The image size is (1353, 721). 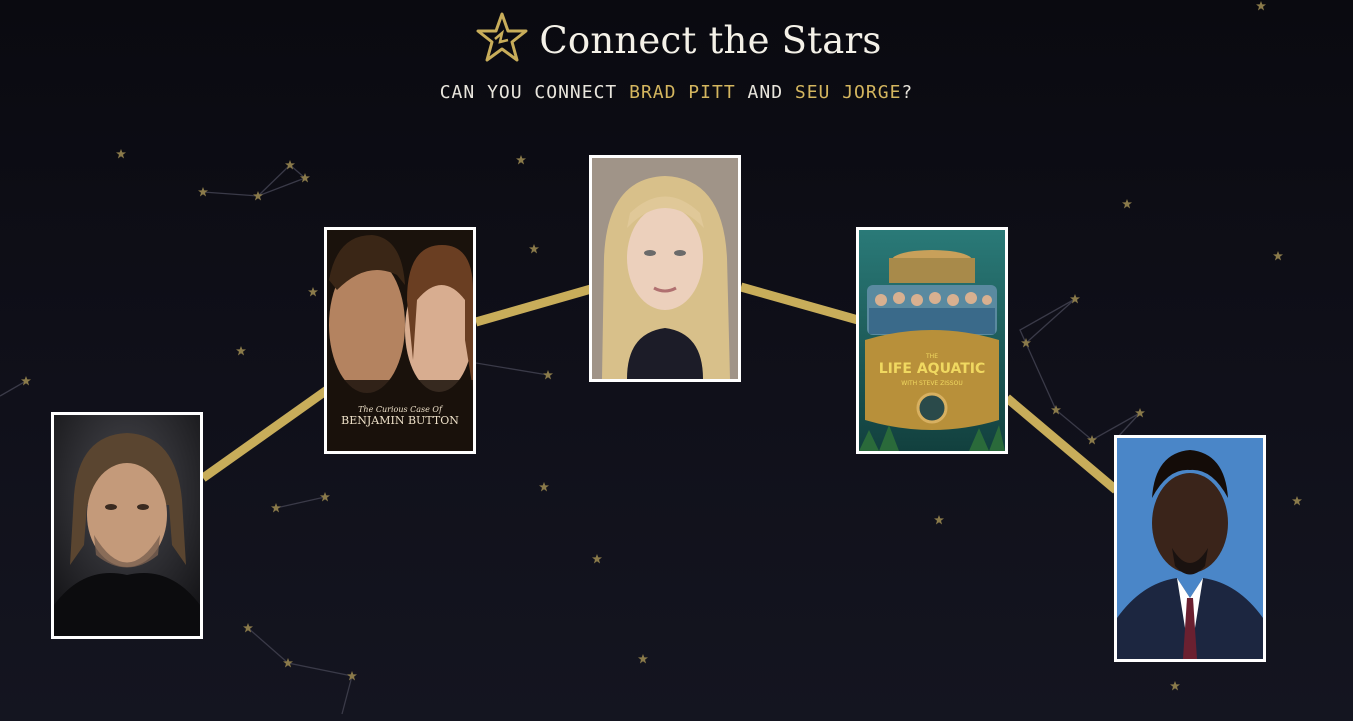 What do you see at coordinates (401, 409) in the screenshot?
I see `poster-tagline: The Curious Case Of` at bounding box center [401, 409].